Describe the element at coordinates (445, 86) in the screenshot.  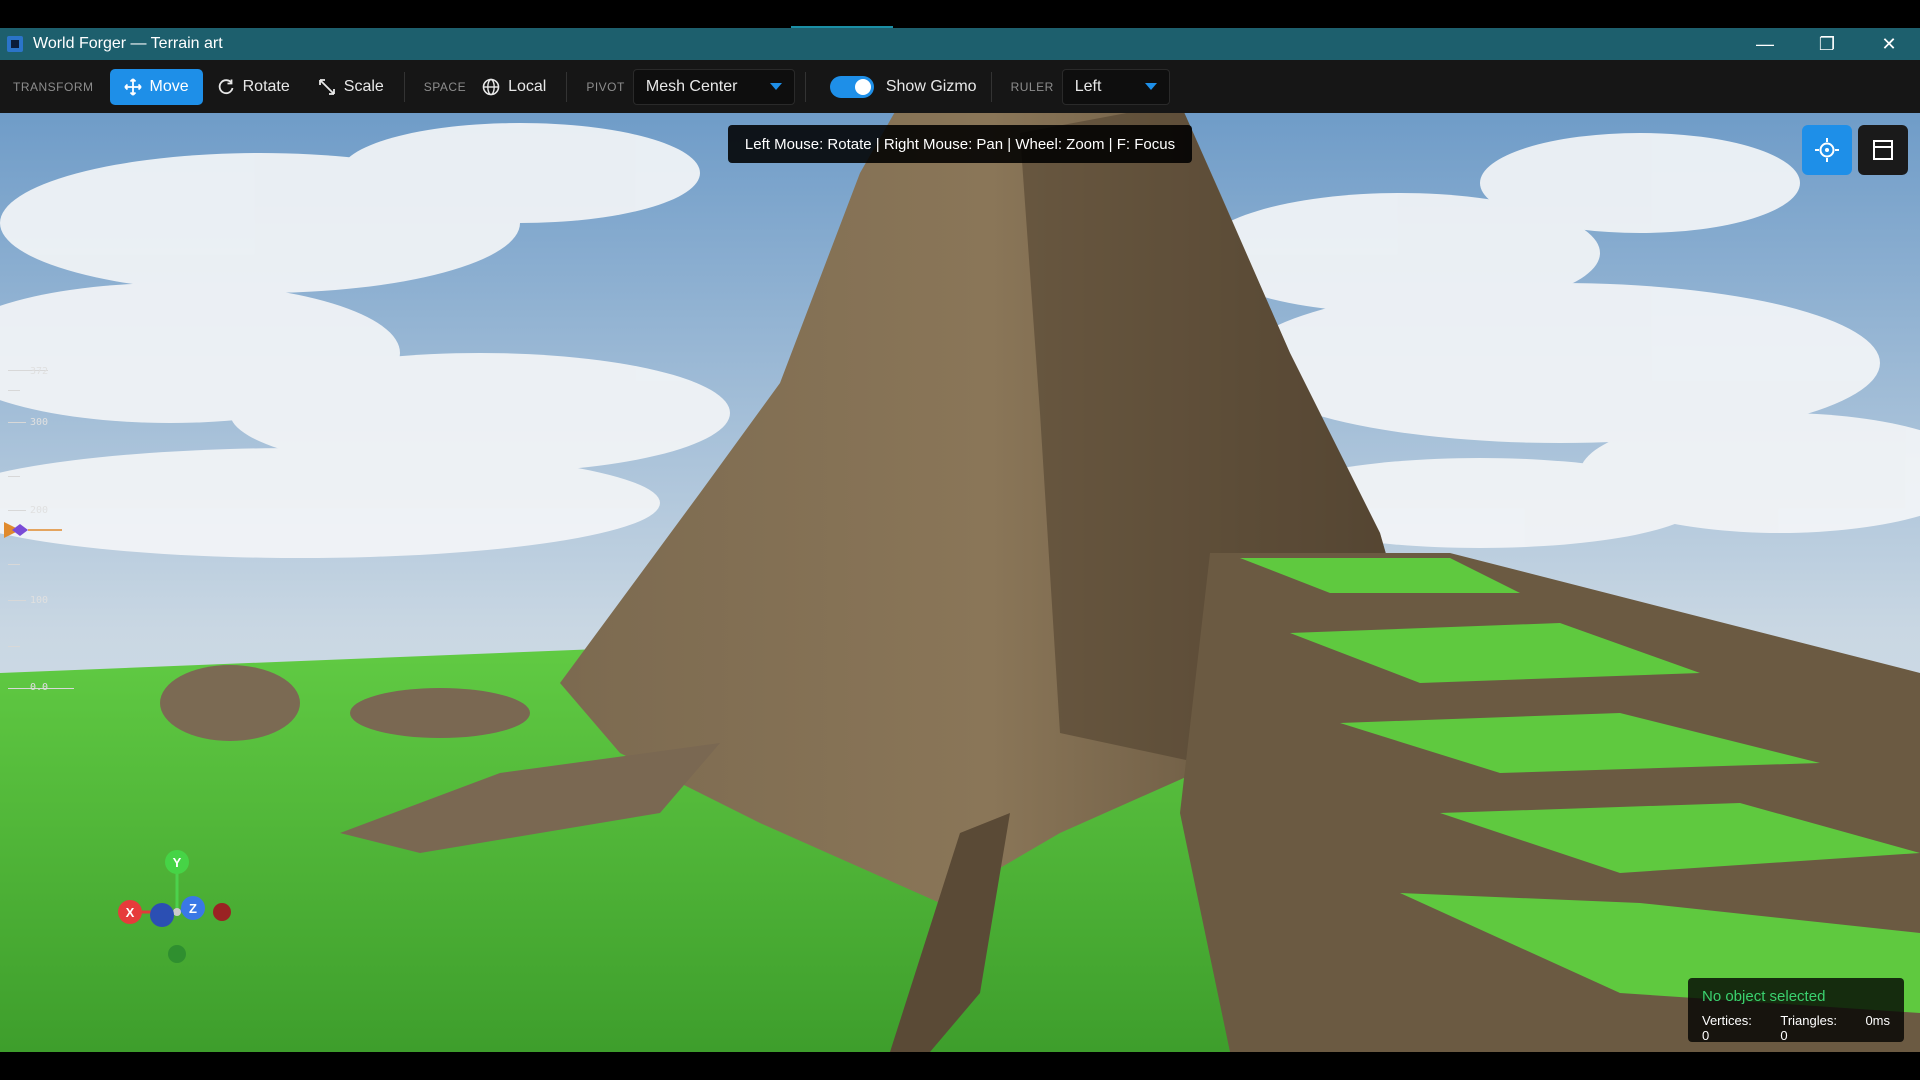
I see `space-label: SPACE` at that location.